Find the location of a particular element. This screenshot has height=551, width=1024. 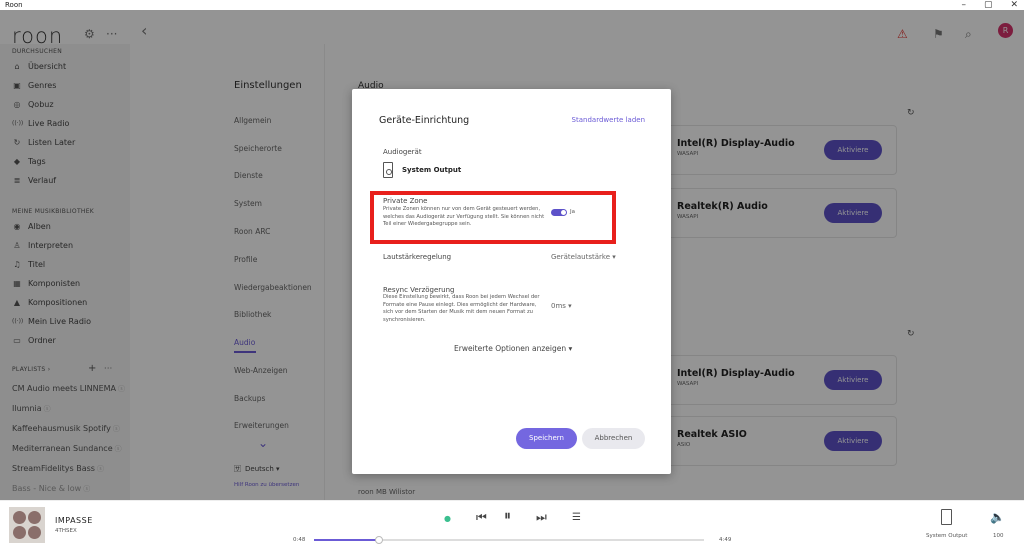

volume-control-select: Gerätelautstärke ▾ is located at coordinates (583, 257).